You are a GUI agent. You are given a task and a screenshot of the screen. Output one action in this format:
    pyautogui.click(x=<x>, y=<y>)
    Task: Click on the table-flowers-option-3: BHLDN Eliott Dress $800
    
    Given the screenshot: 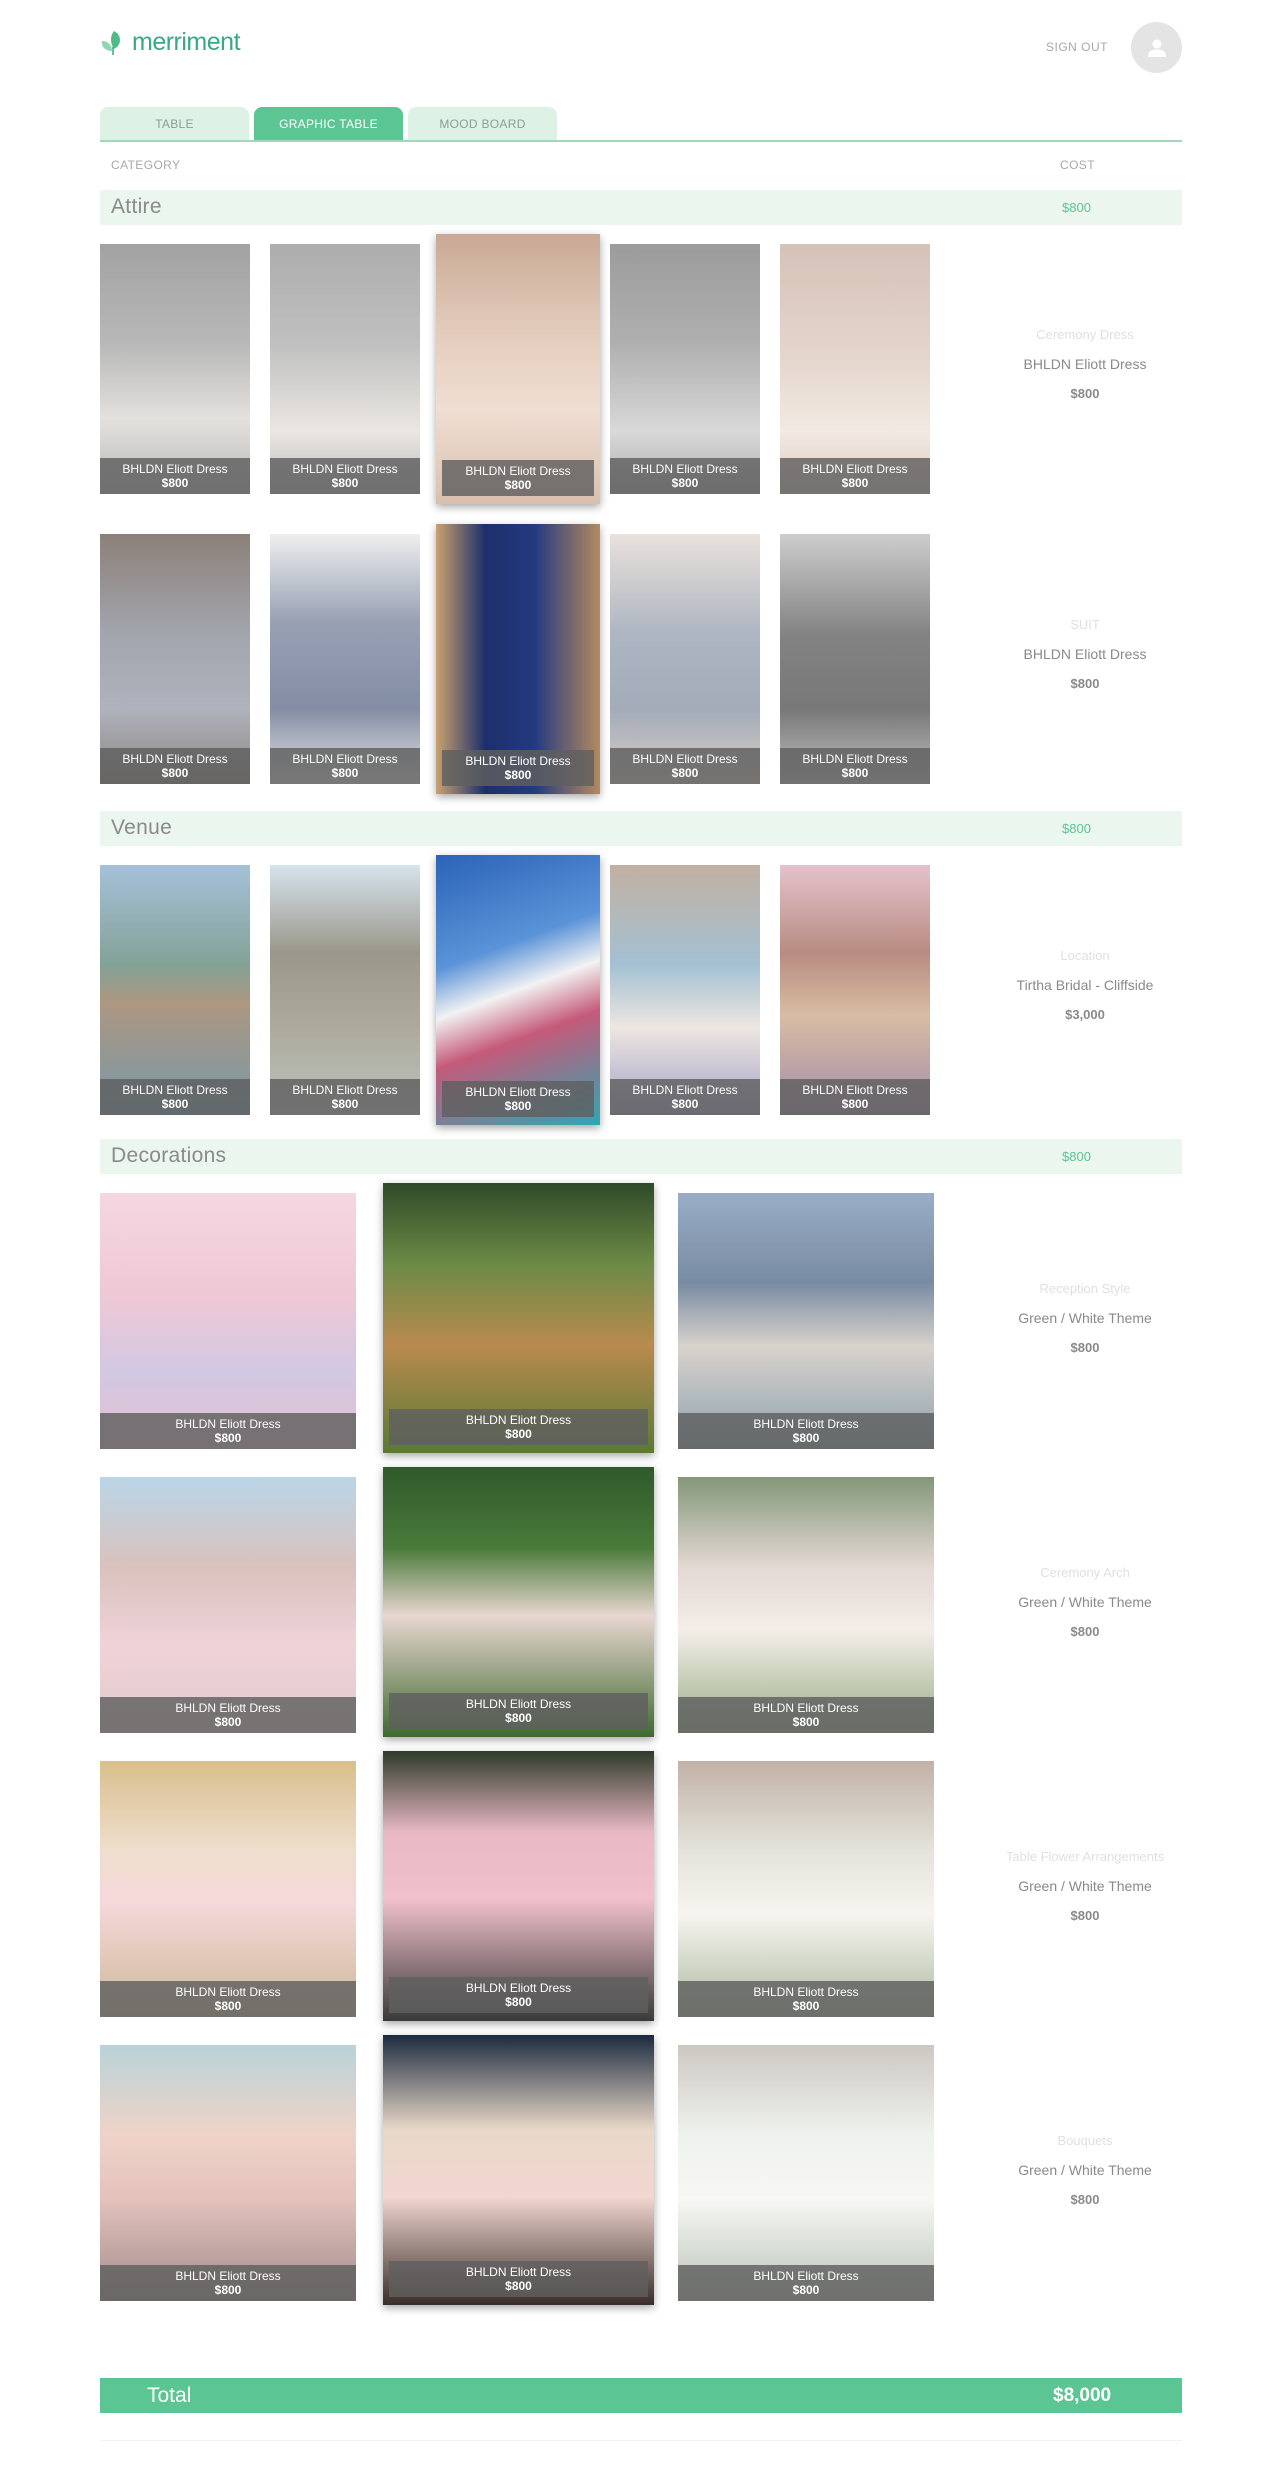 What is the action you would take?
    pyautogui.click(x=806, y=1889)
    